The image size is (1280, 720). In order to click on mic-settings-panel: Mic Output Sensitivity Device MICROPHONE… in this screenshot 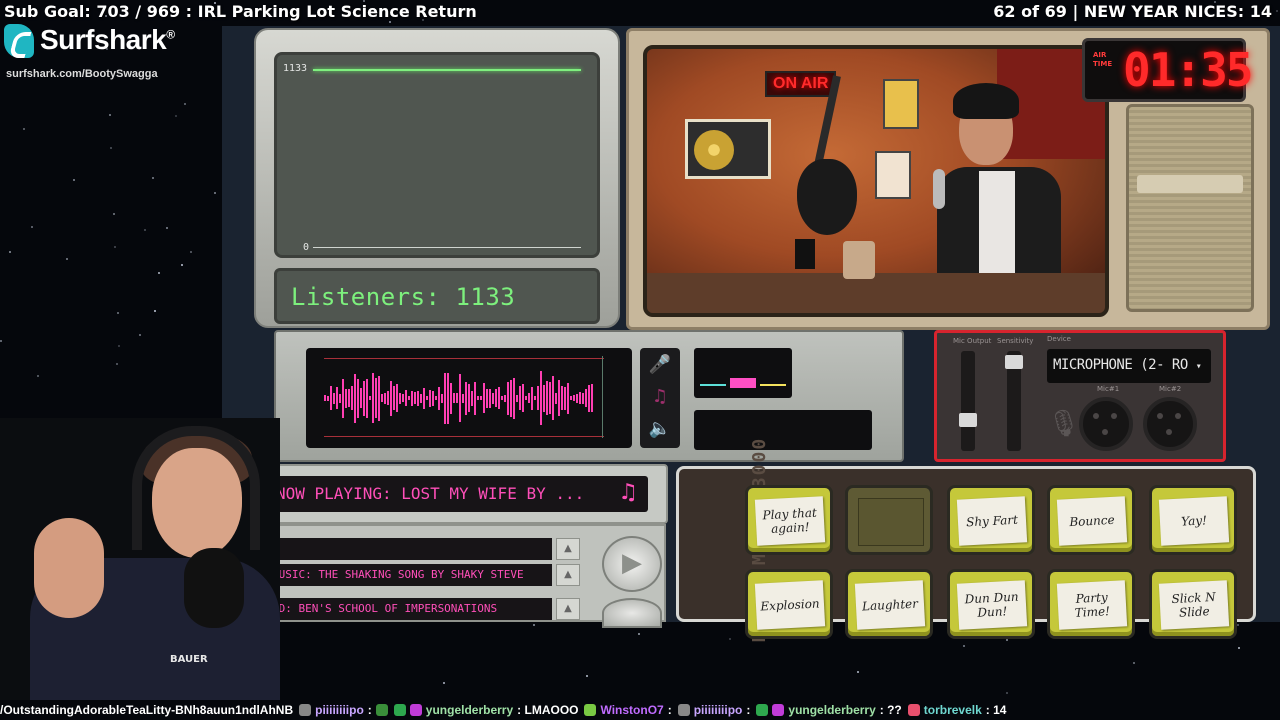, I will do `click(1080, 396)`.